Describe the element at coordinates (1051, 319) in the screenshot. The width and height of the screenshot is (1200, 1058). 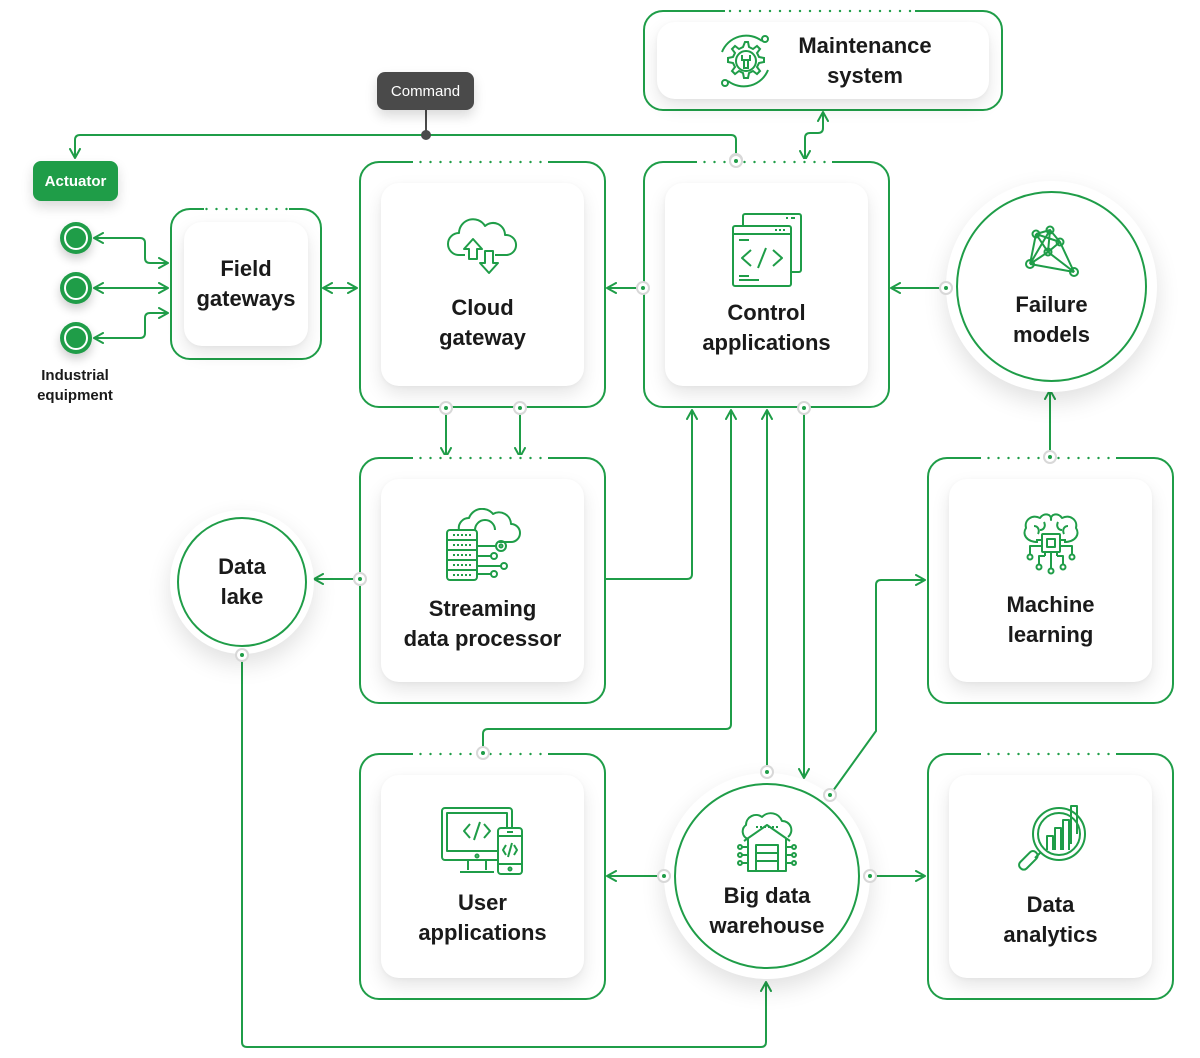
I see `failure-models-title: Failure models` at that location.